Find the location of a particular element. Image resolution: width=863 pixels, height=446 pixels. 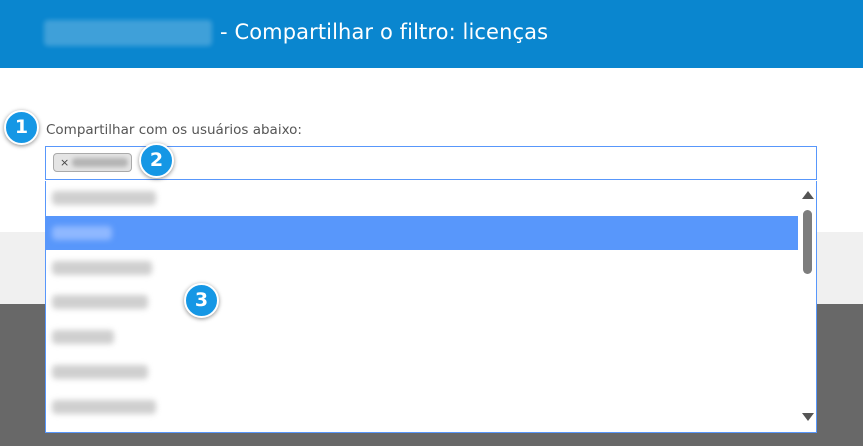

remove-chip-icon: × is located at coordinates (64, 163).